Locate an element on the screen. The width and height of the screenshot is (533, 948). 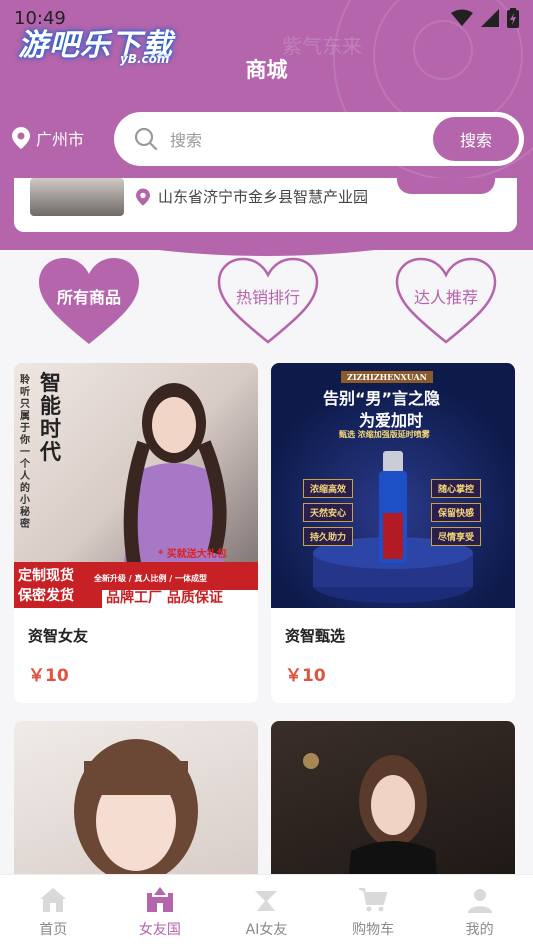
feature-tag: 天然安心 is located at coordinates (328, 512).